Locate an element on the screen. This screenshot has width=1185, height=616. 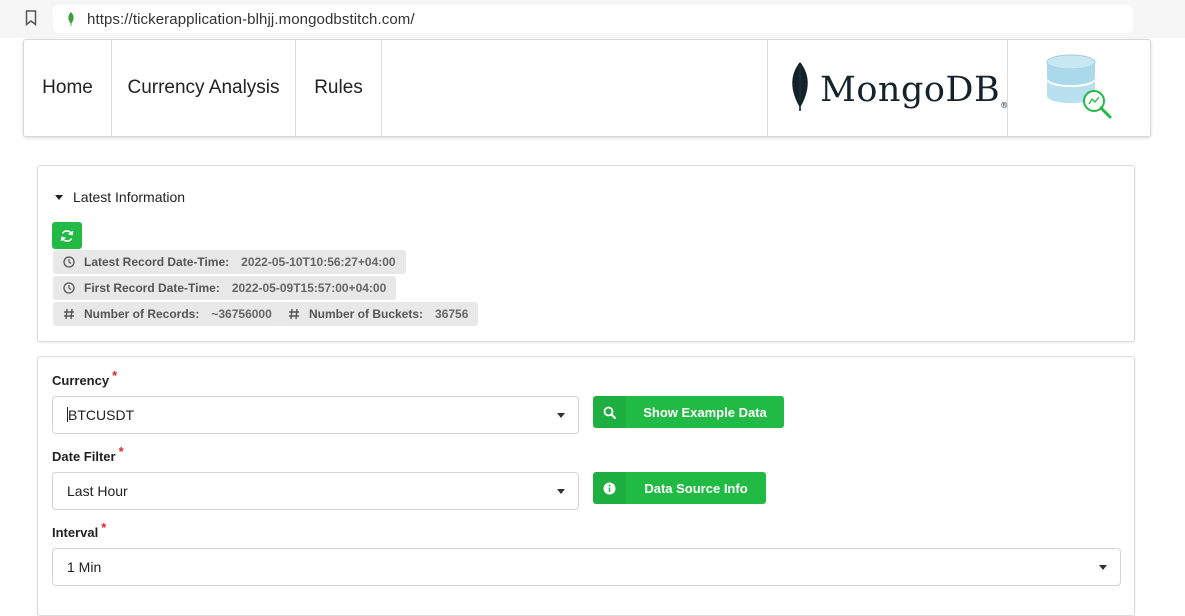
show-example-data-button: Show Example Data is located at coordinates (688, 412).